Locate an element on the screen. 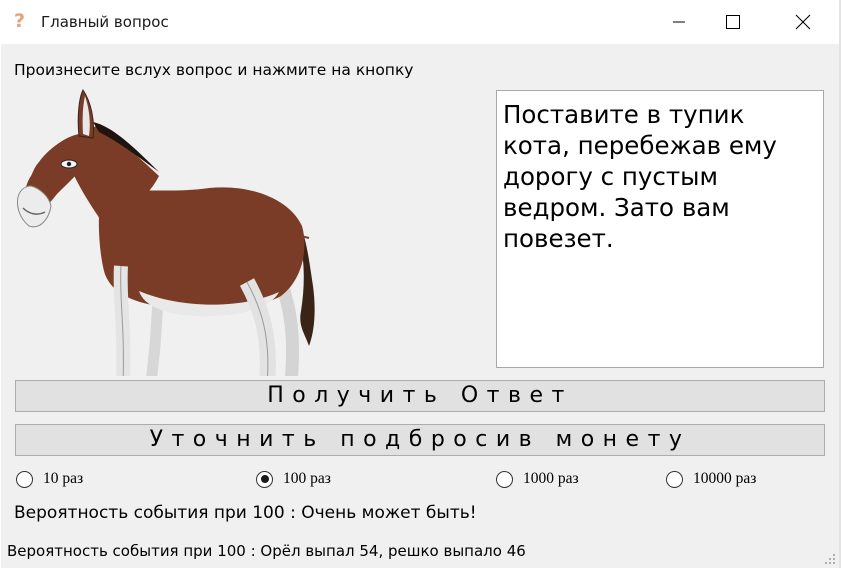 This screenshot has width=841, height=568. radio-button-selected is located at coordinates (264, 479).